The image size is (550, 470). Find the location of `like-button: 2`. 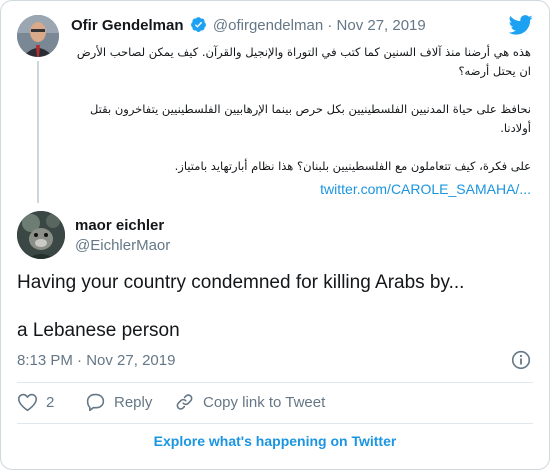

like-button: 2 is located at coordinates (35, 402).